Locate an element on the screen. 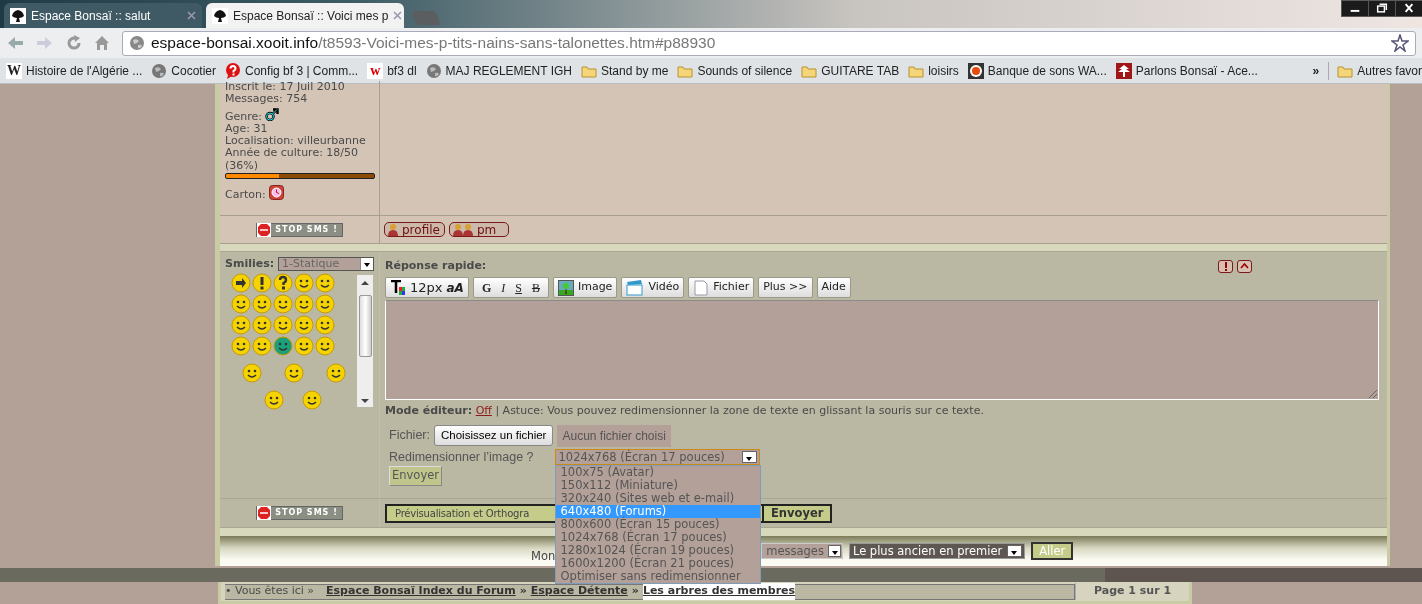 The image size is (1422, 604). upload-button: Envoyer is located at coordinates (415, 476).